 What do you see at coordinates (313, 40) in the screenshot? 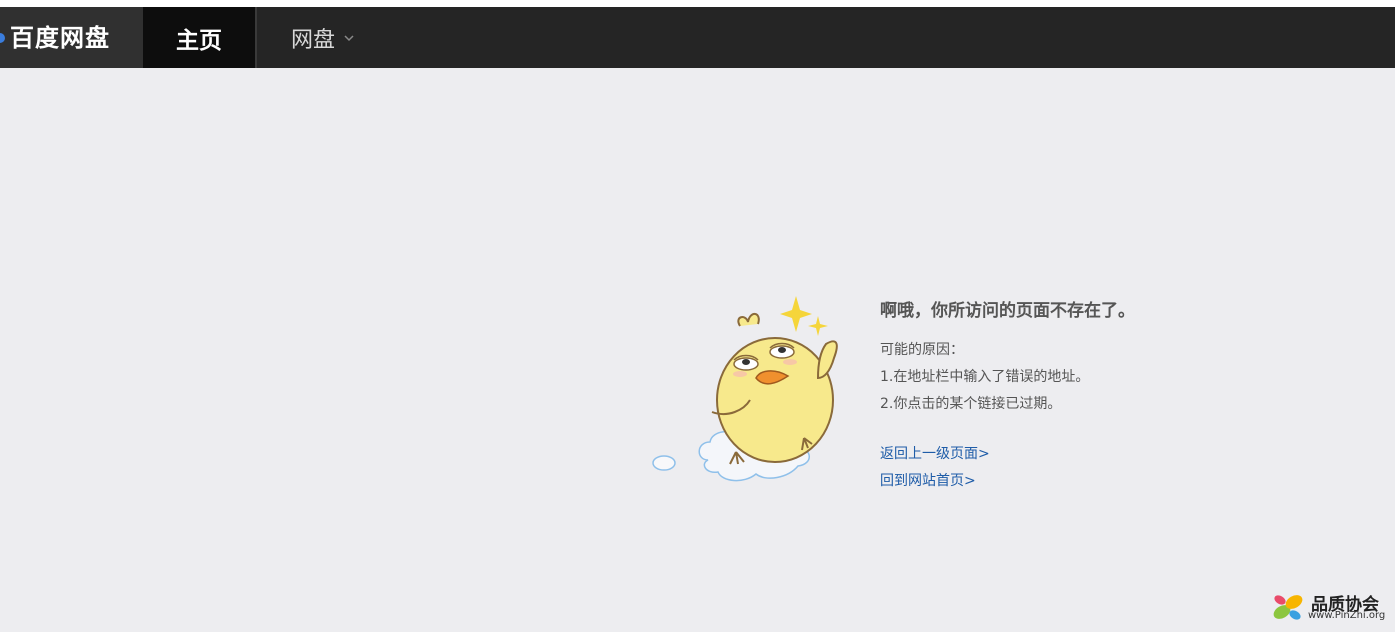
I see `nav-item-pan-label: 网盘` at bounding box center [313, 40].